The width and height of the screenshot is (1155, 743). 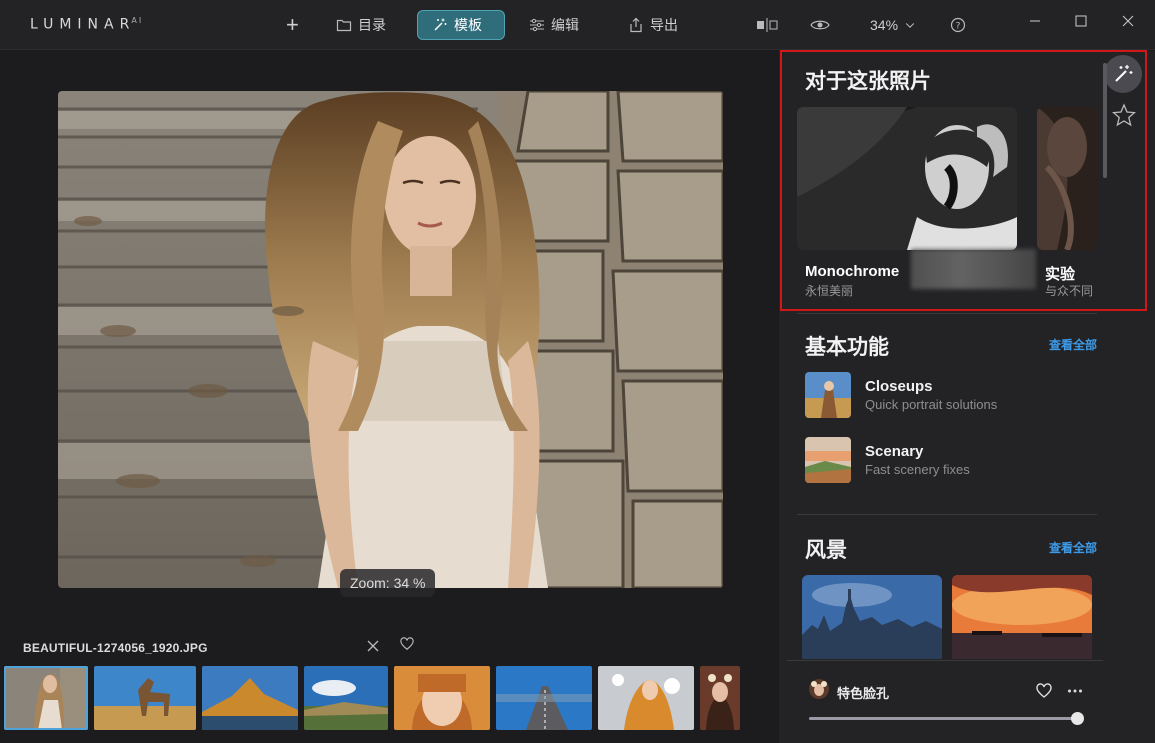 I want to click on sliders-icon, so click(x=537, y=25).